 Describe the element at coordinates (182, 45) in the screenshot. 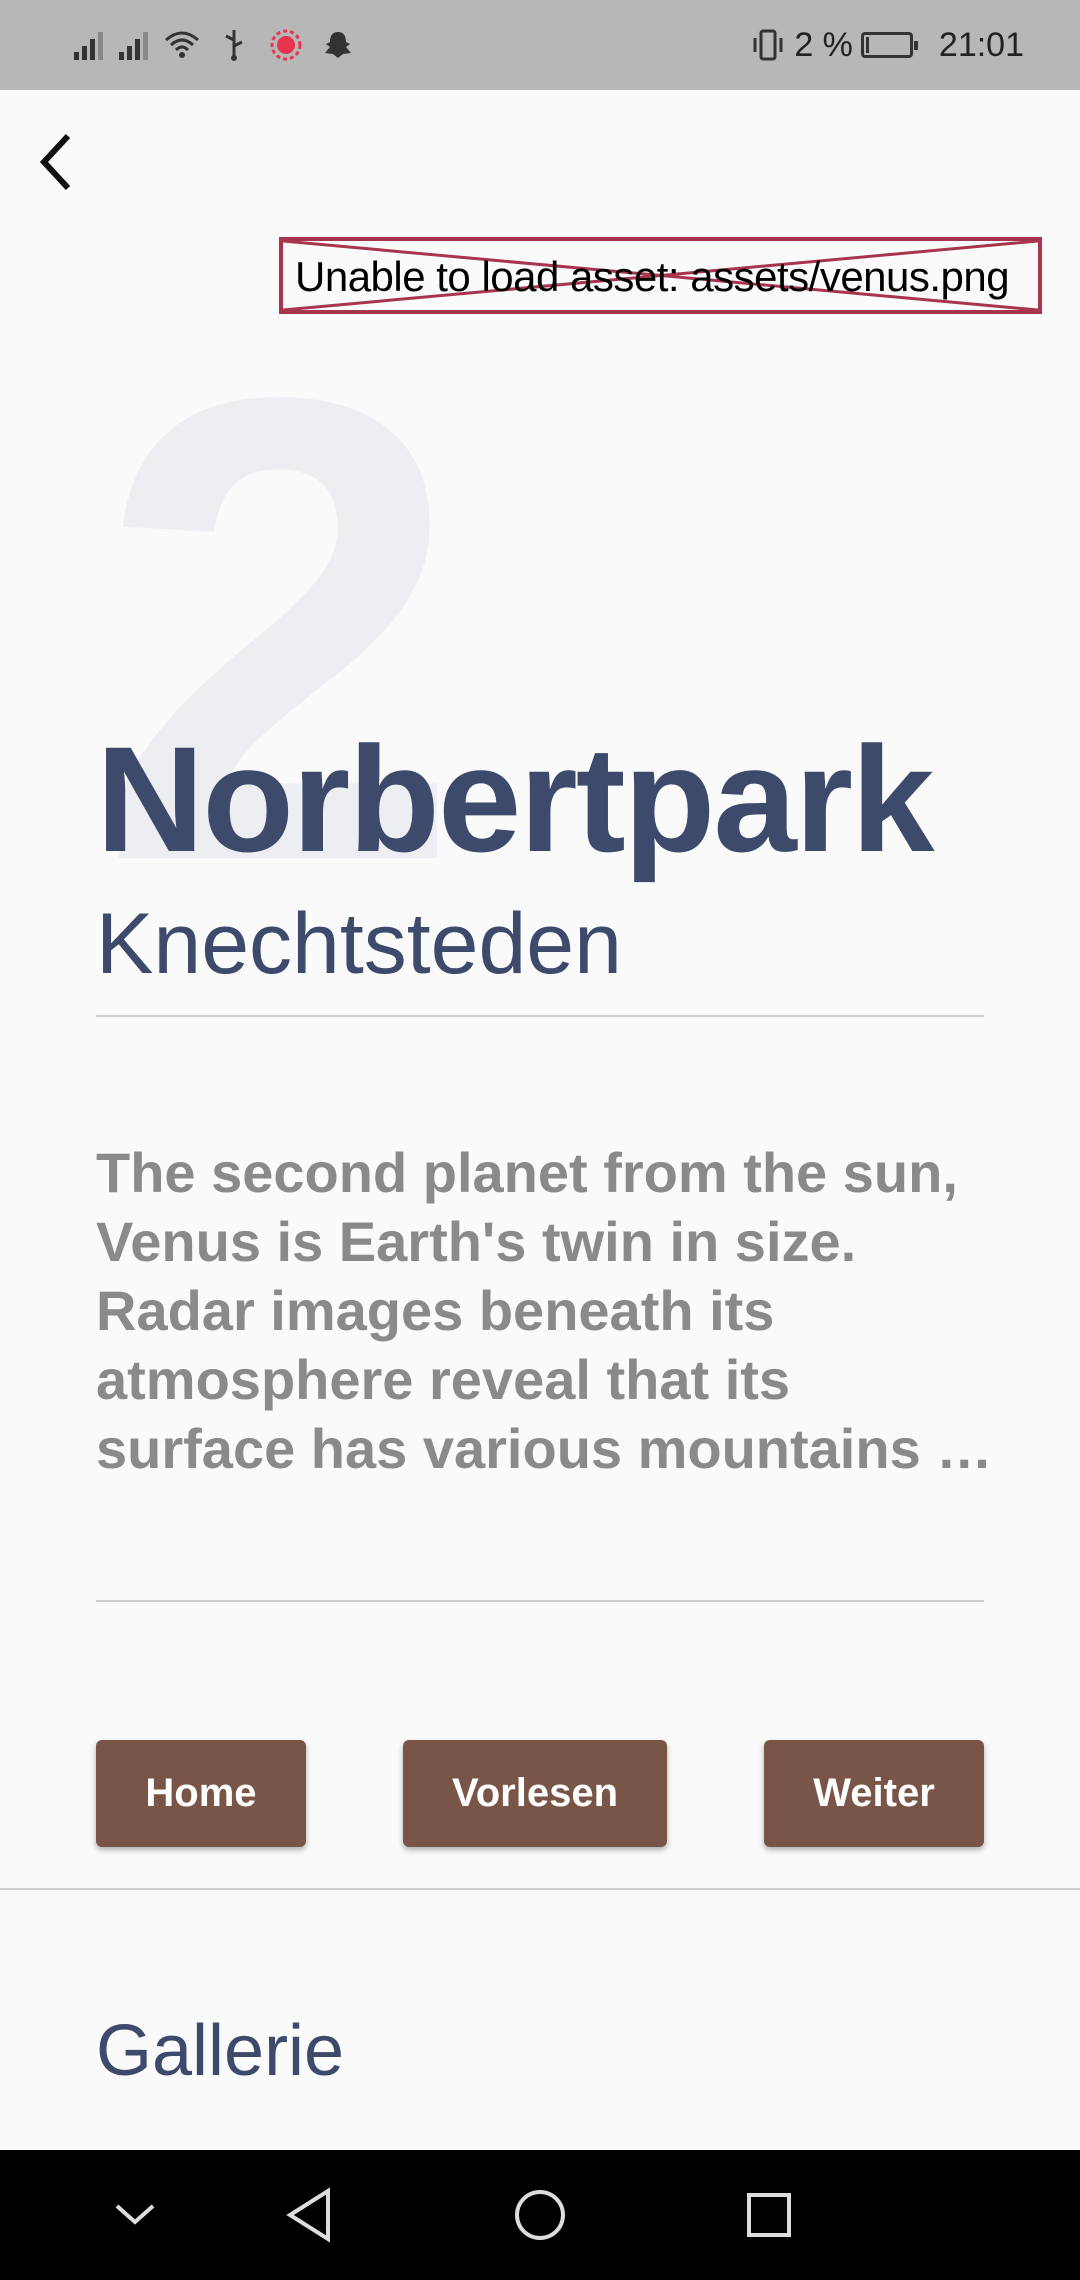

I see `wifi-icon` at that location.